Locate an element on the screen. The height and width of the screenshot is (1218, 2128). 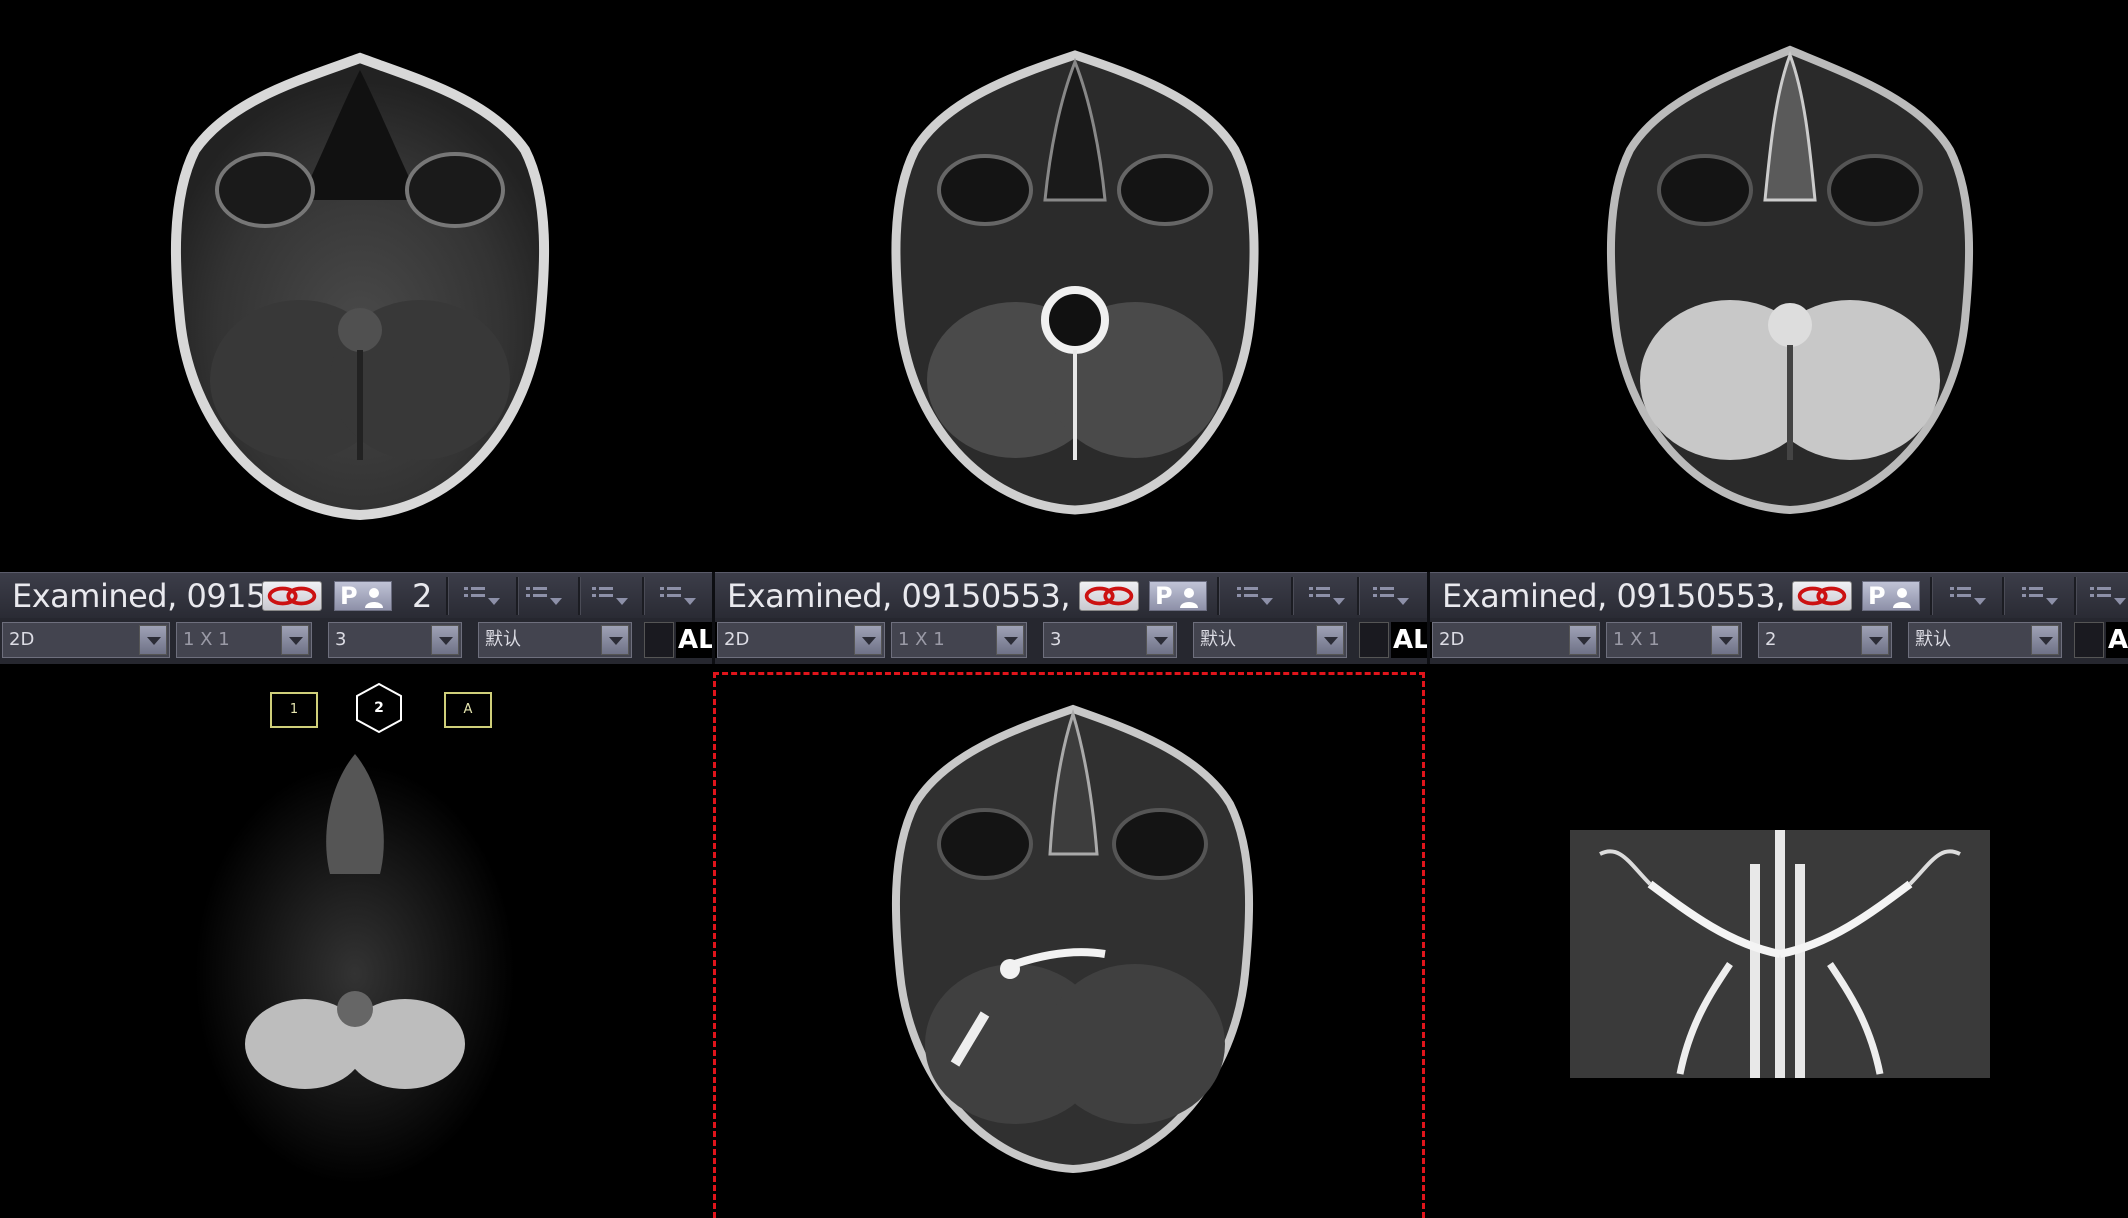
mri-axial-flair-image is located at coordinates (1790, 280).